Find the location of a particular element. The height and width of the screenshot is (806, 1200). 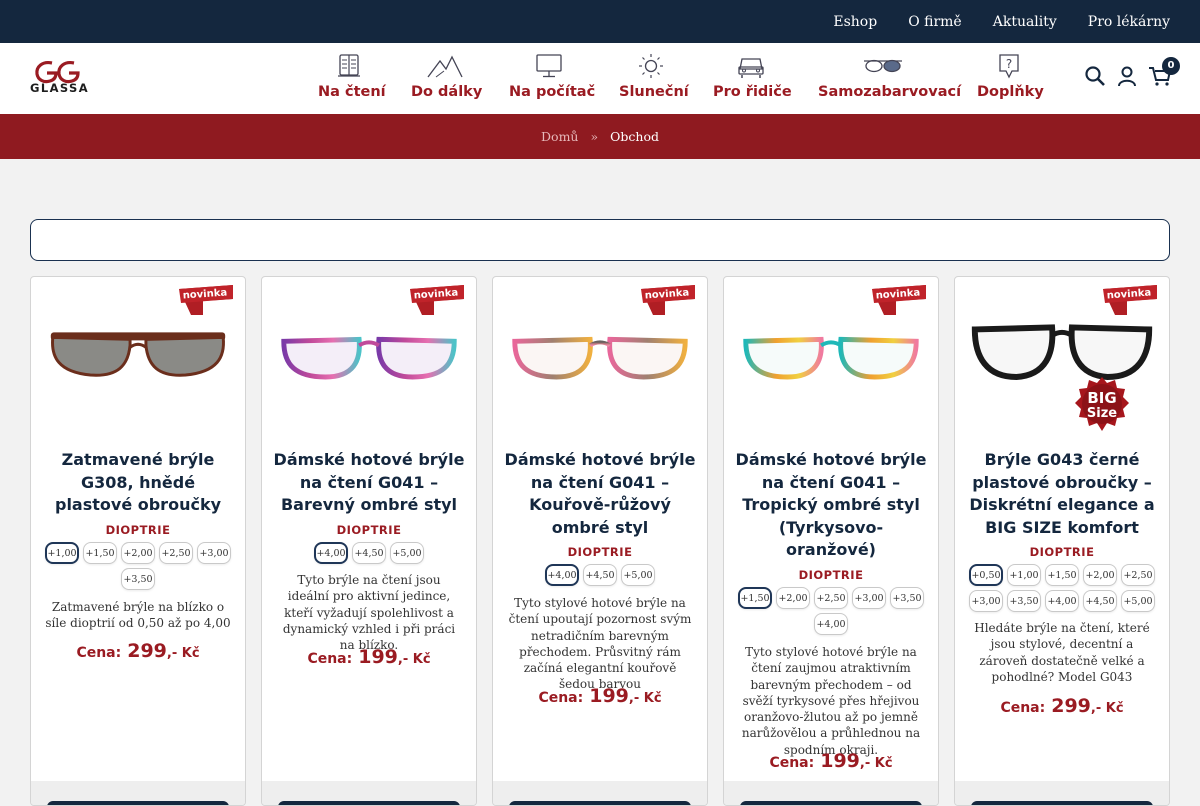

nav-doplnky: ? Doplňky is located at coordinates (1010, 76).